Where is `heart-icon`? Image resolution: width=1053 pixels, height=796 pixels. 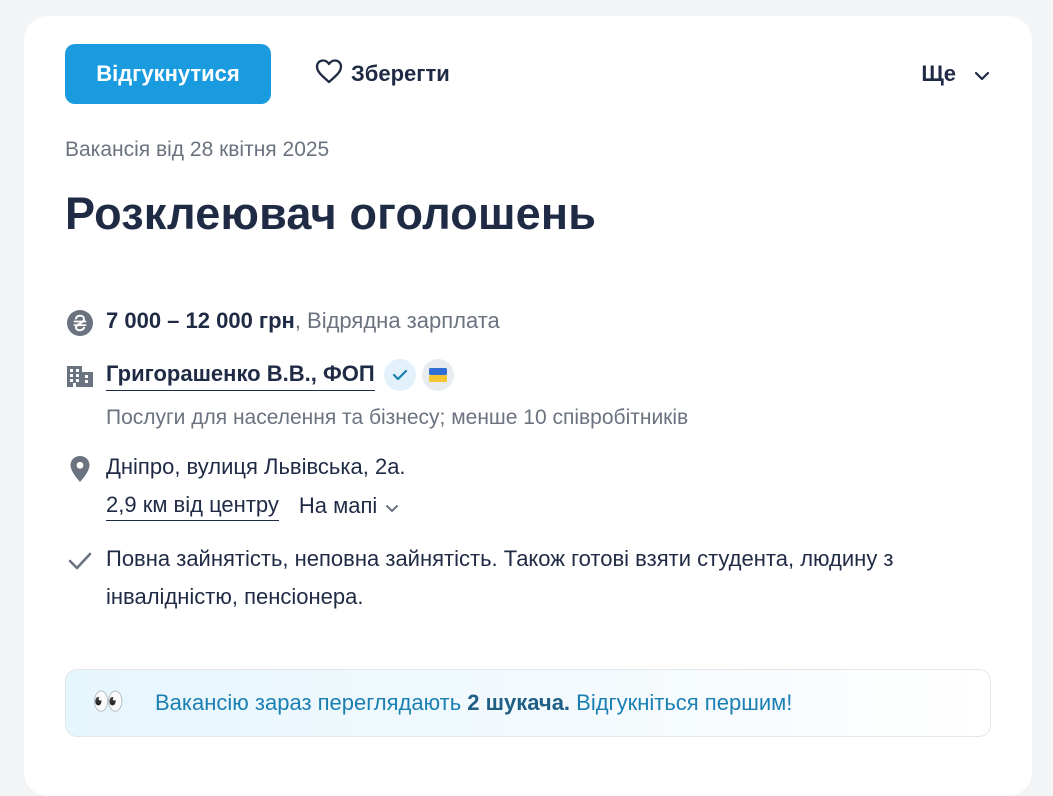
heart-icon is located at coordinates (329, 74).